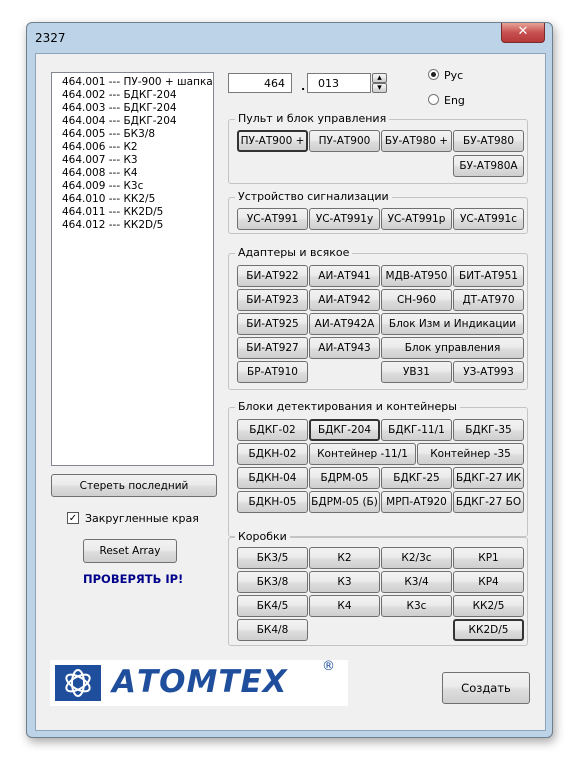  What do you see at coordinates (272, 558) in the screenshot?
I see `bk3-5-button: БК3/5` at bounding box center [272, 558].